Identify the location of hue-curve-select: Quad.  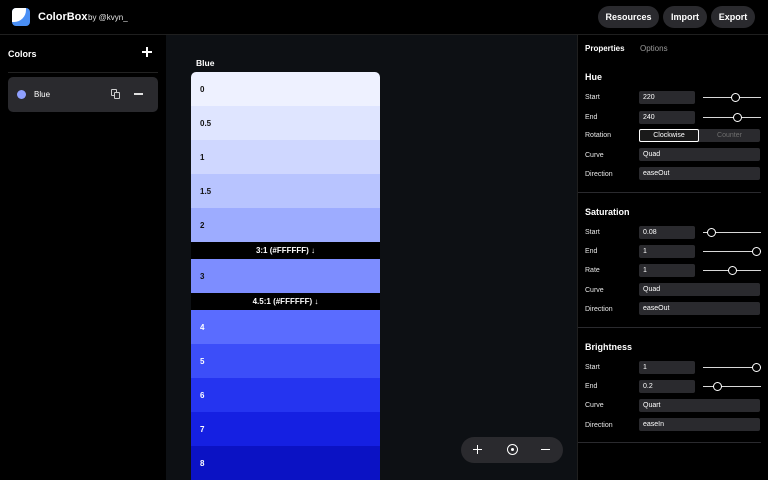
(699, 154).